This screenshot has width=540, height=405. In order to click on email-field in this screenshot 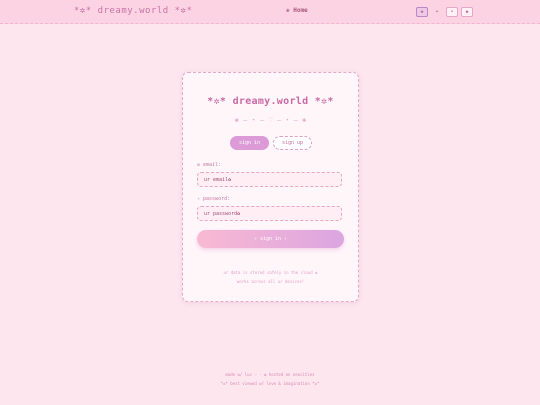, I will do `click(269, 179)`.